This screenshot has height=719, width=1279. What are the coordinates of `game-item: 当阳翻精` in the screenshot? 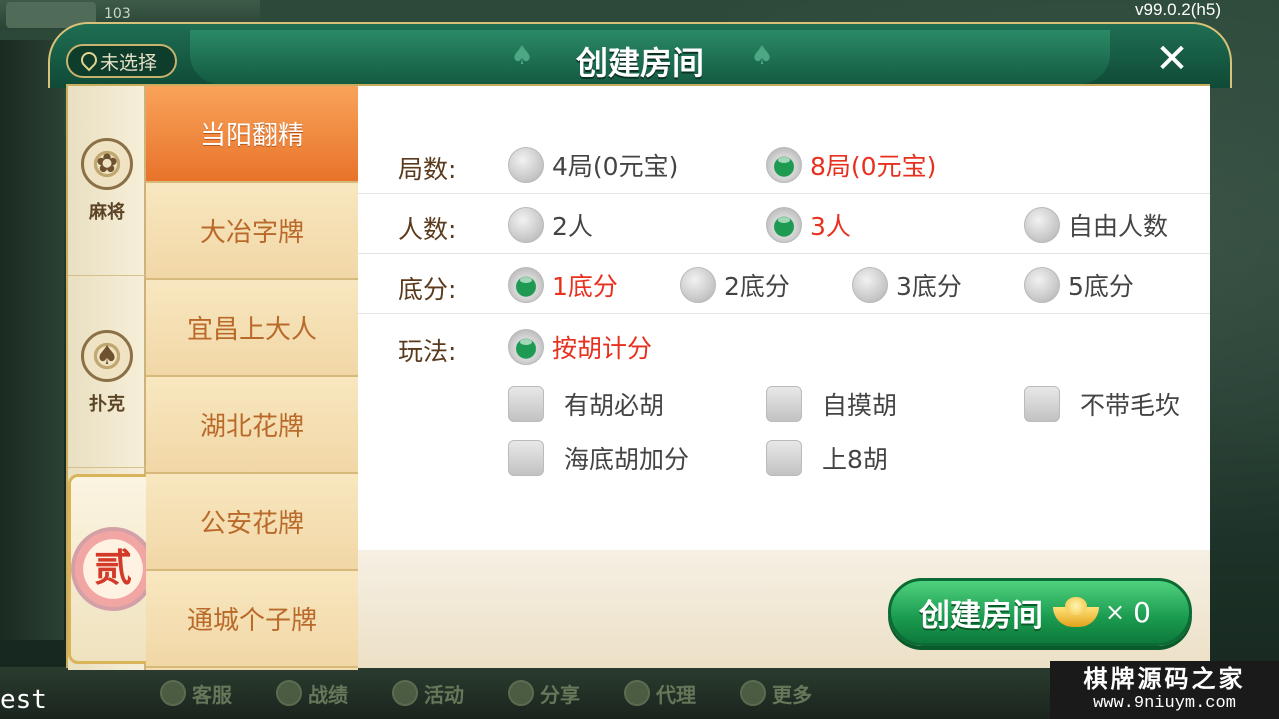 It's located at (252, 134).